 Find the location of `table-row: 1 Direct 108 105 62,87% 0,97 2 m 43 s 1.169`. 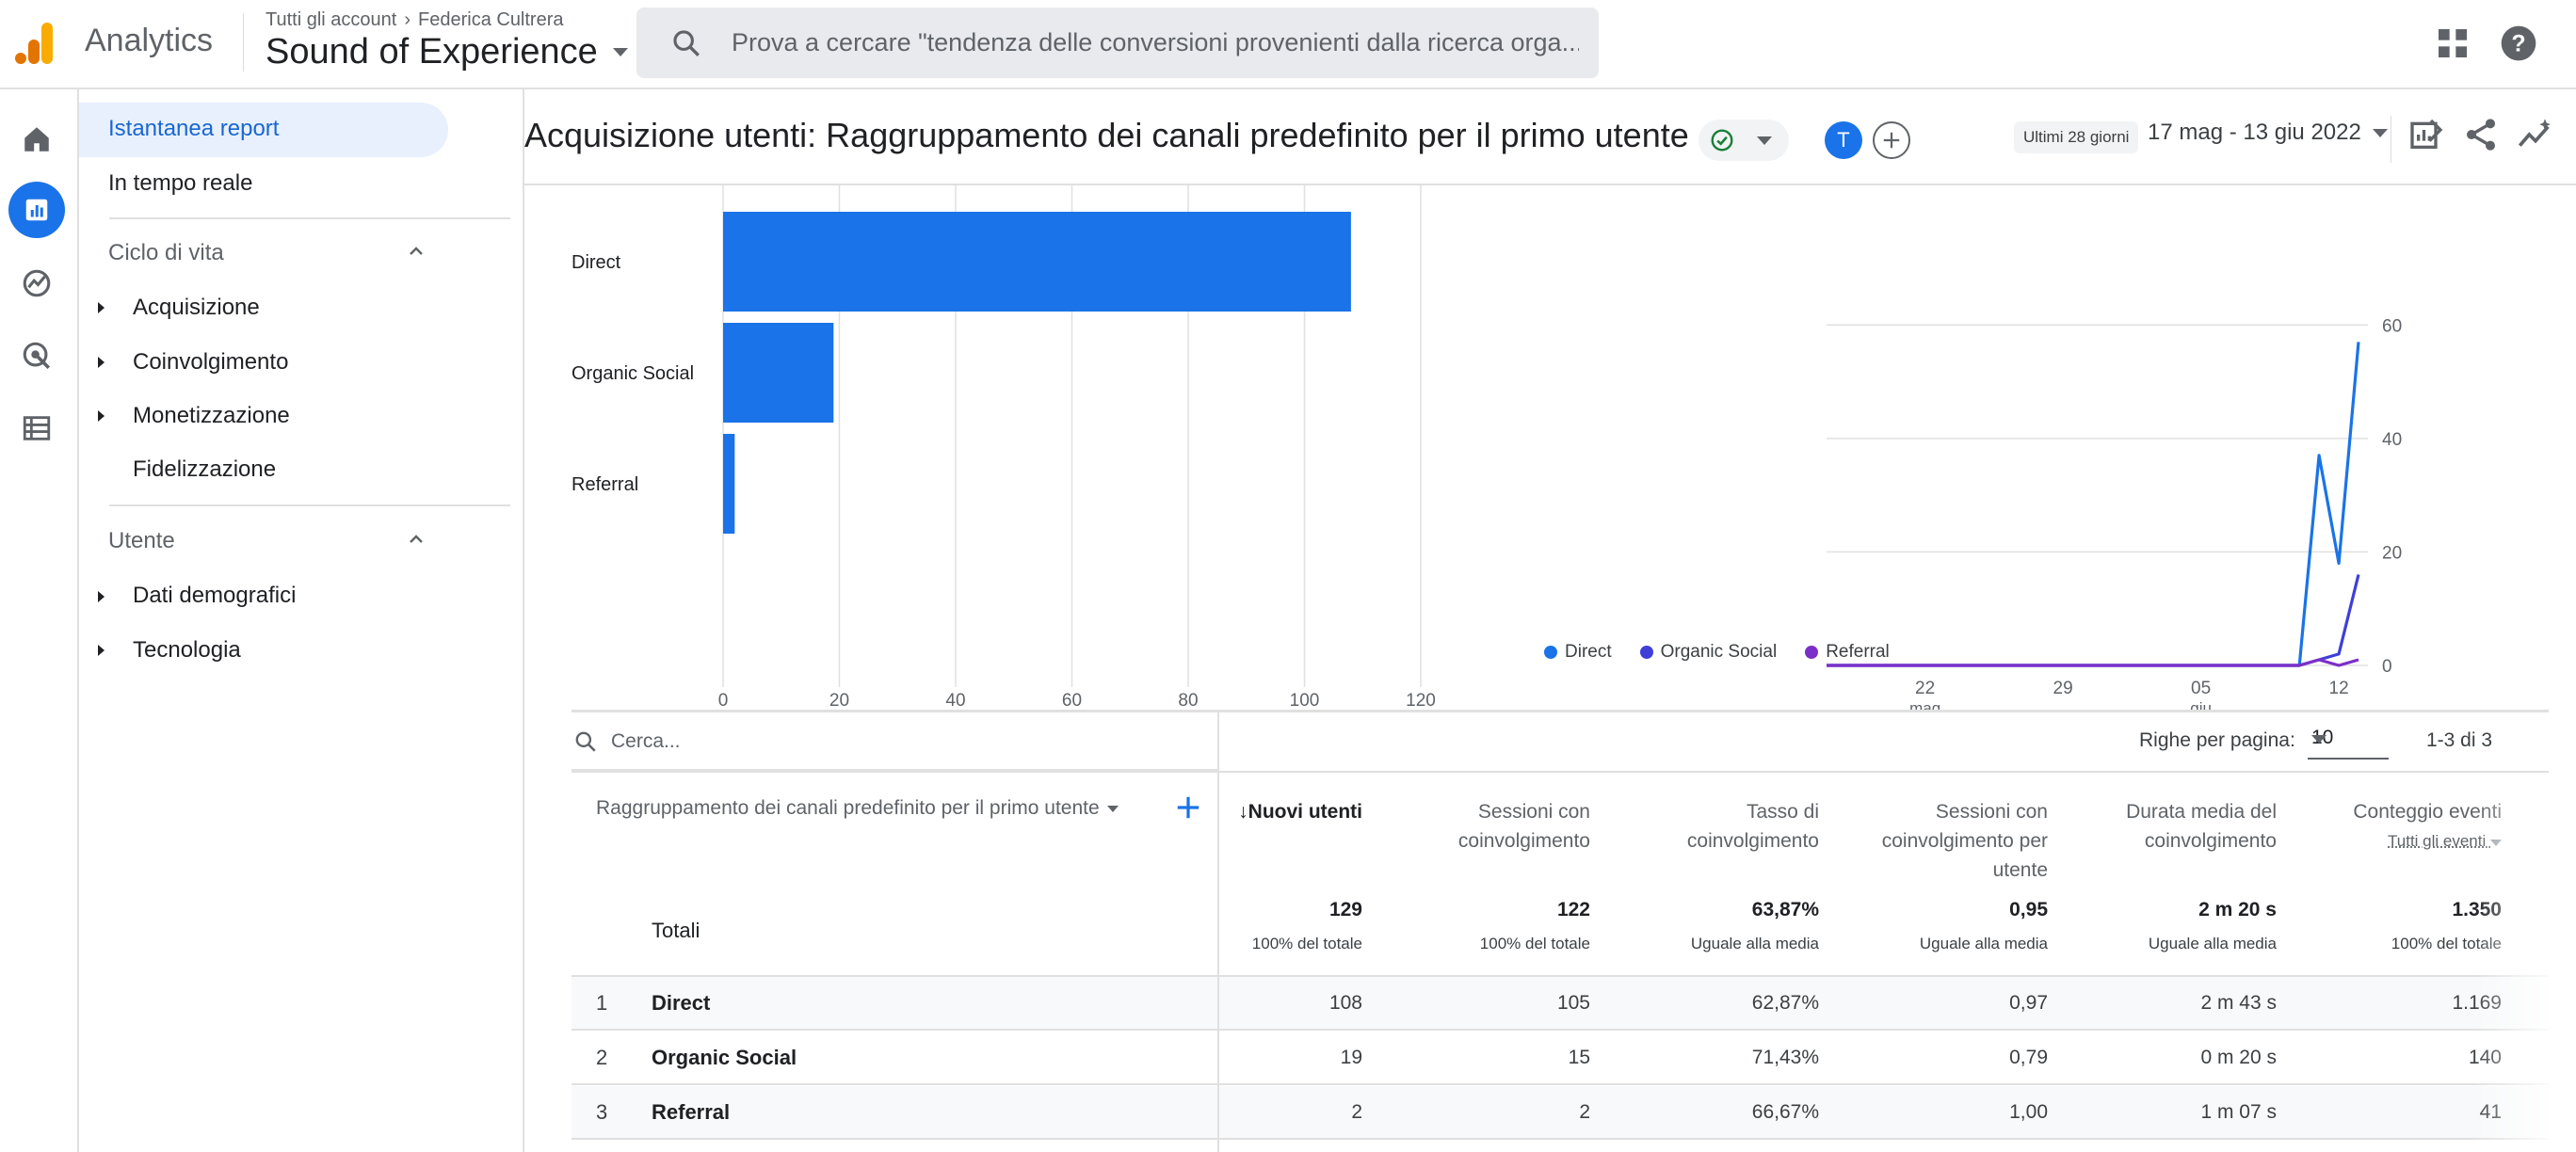

table-row: 1 Direct 108 105 62,87% 0,97 2 m 43 s 1.169 is located at coordinates (1560, 1004).